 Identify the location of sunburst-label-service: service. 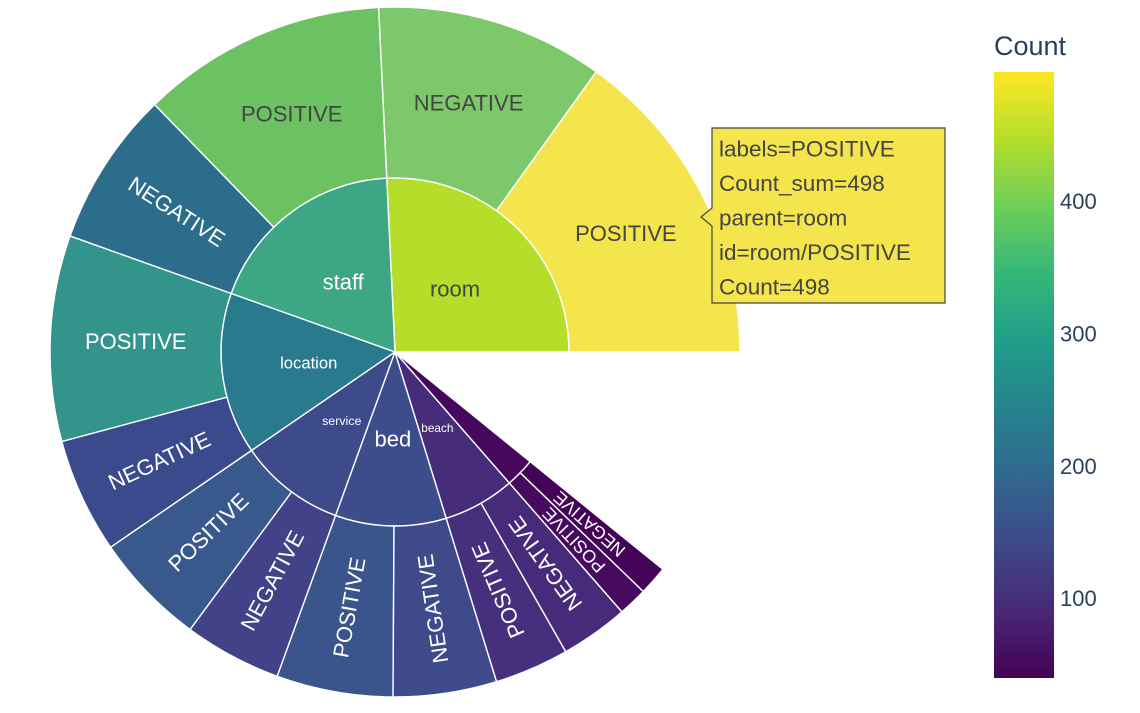
(341, 421).